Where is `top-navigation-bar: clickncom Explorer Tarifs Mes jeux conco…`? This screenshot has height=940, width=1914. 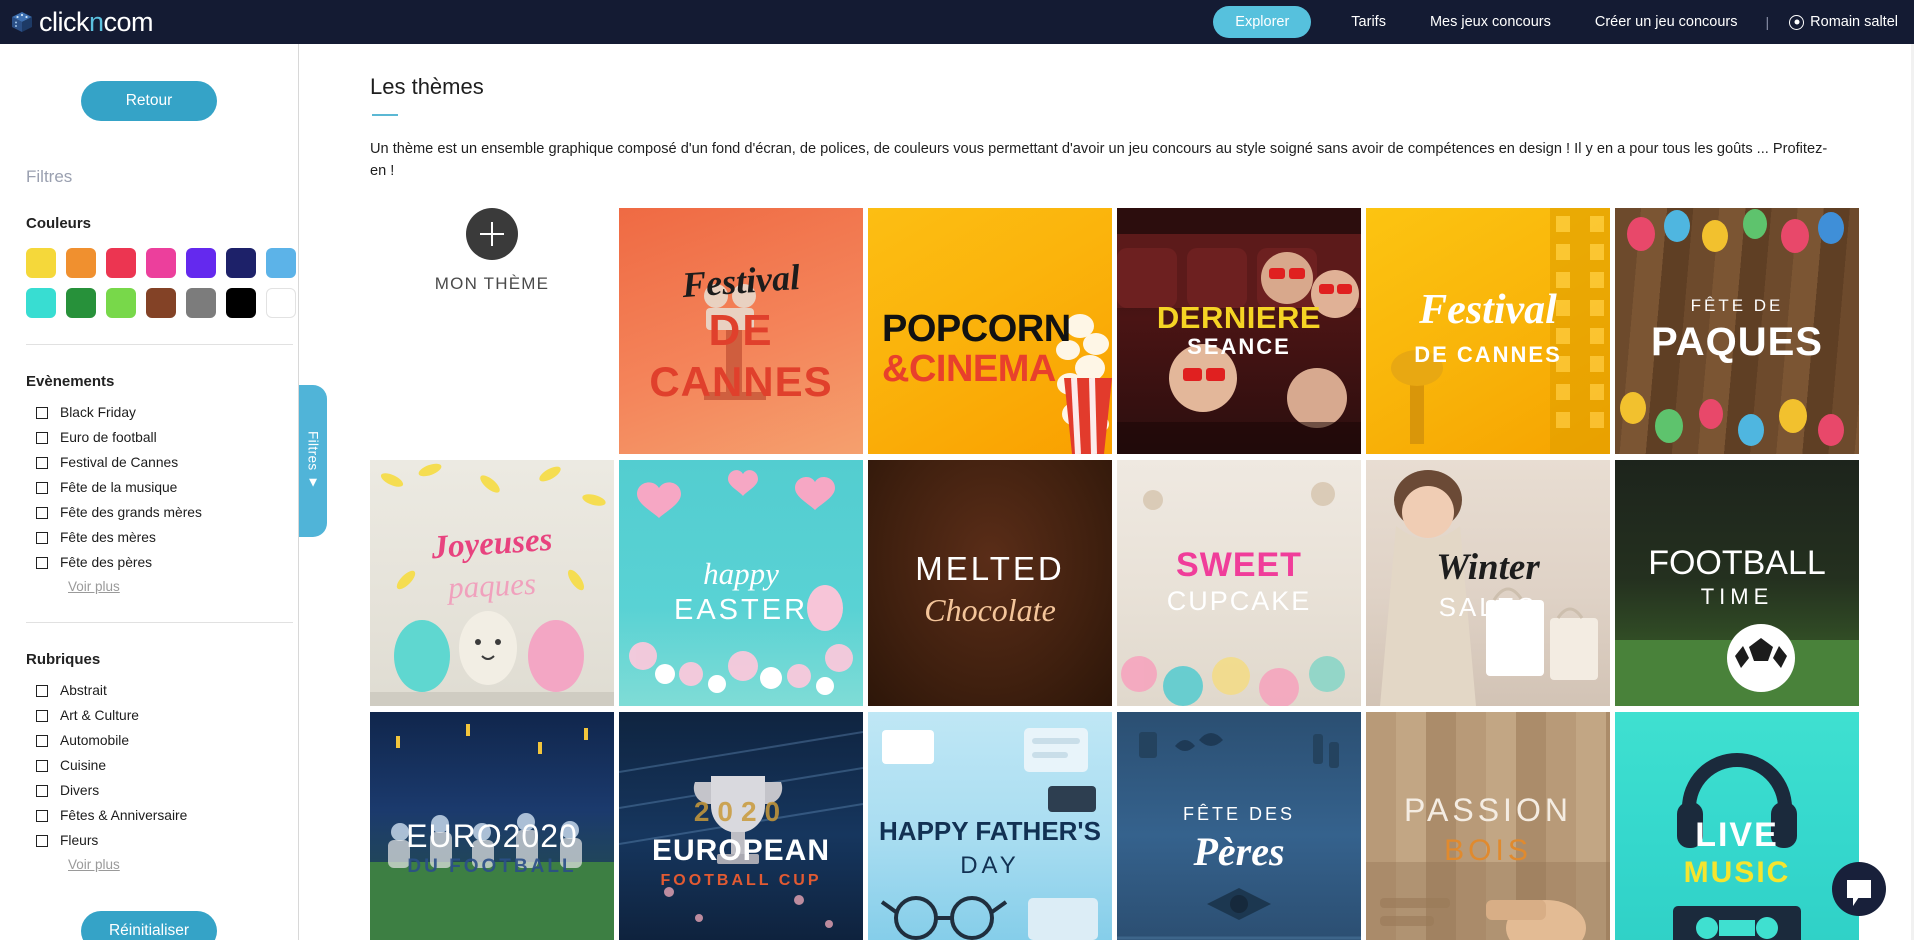 top-navigation-bar: clickncom Explorer Tarifs Mes jeux conco… is located at coordinates (957, 22).